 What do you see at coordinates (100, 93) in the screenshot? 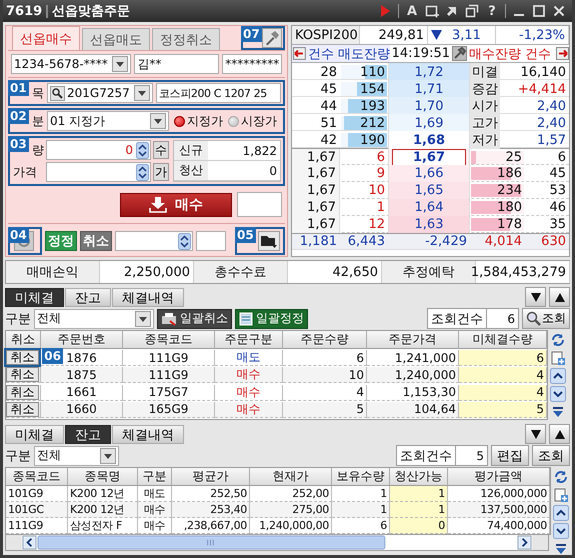
I see `symbol-code-select: 201G7257` at bounding box center [100, 93].